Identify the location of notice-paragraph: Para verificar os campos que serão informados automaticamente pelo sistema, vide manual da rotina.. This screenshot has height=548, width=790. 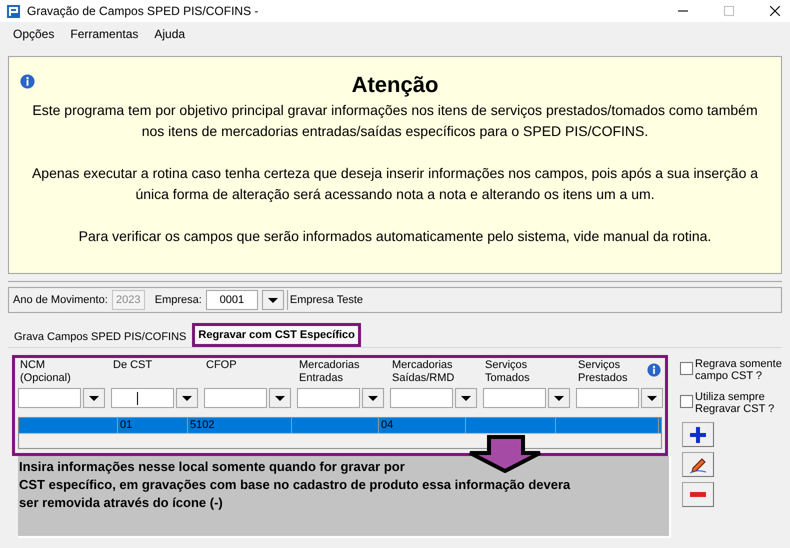
(395, 236).